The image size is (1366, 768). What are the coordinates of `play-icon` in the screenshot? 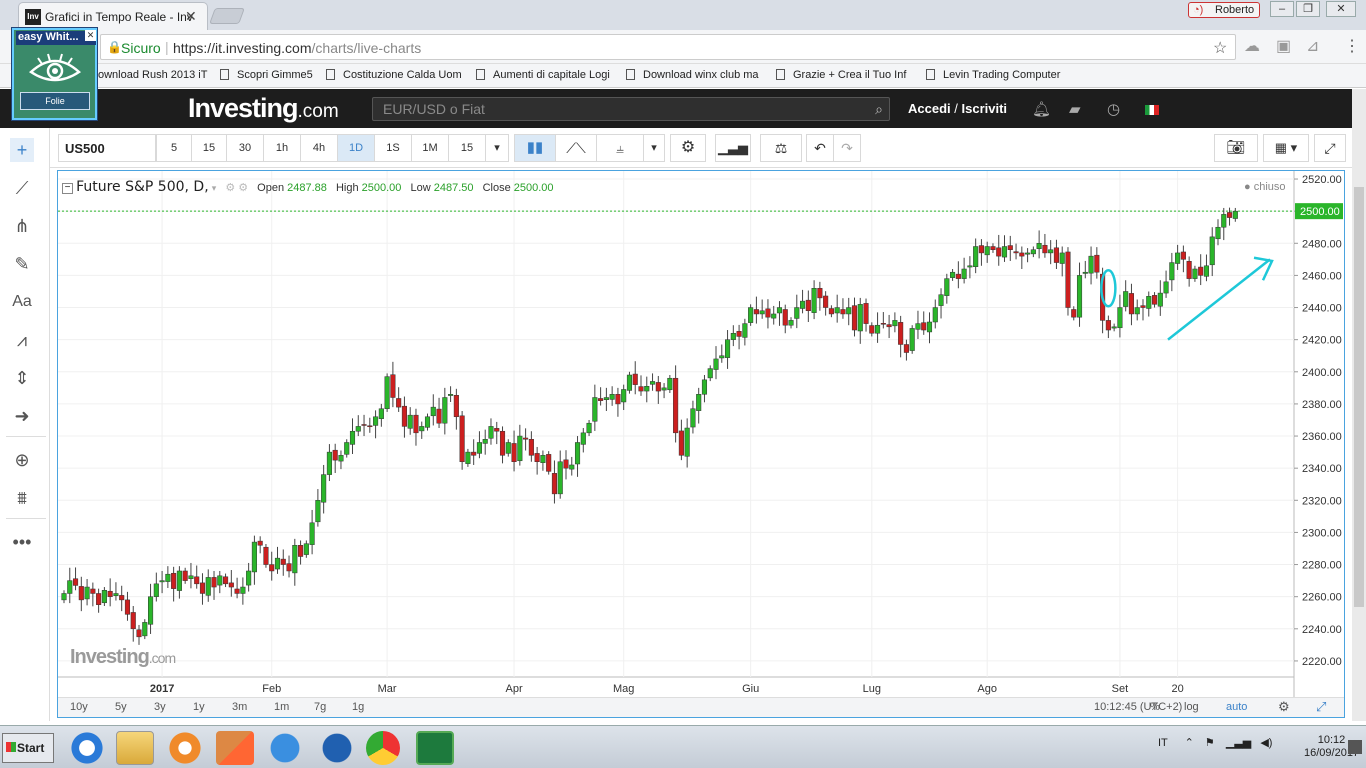 It's located at (285, 748).